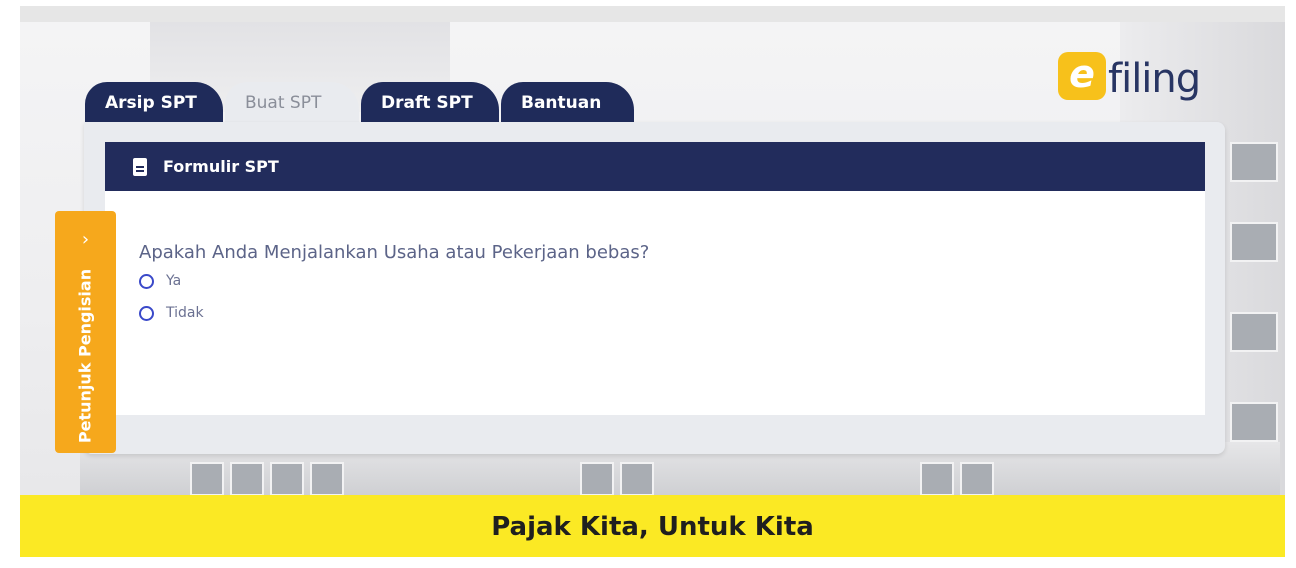 The height and width of the screenshot is (568, 1296). What do you see at coordinates (85, 356) in the screenshot?
I see `side-tab-label: Petunjuk Pengisian` at bounding box center [85, 356].